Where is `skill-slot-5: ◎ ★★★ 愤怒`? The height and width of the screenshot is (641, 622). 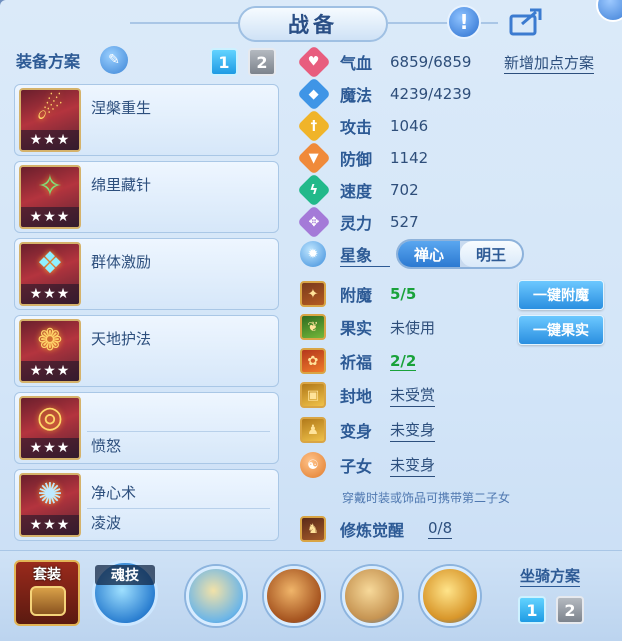
skill-slot-5: ◎ ★★★ 愤怒 is located at coordinates (146, 428).